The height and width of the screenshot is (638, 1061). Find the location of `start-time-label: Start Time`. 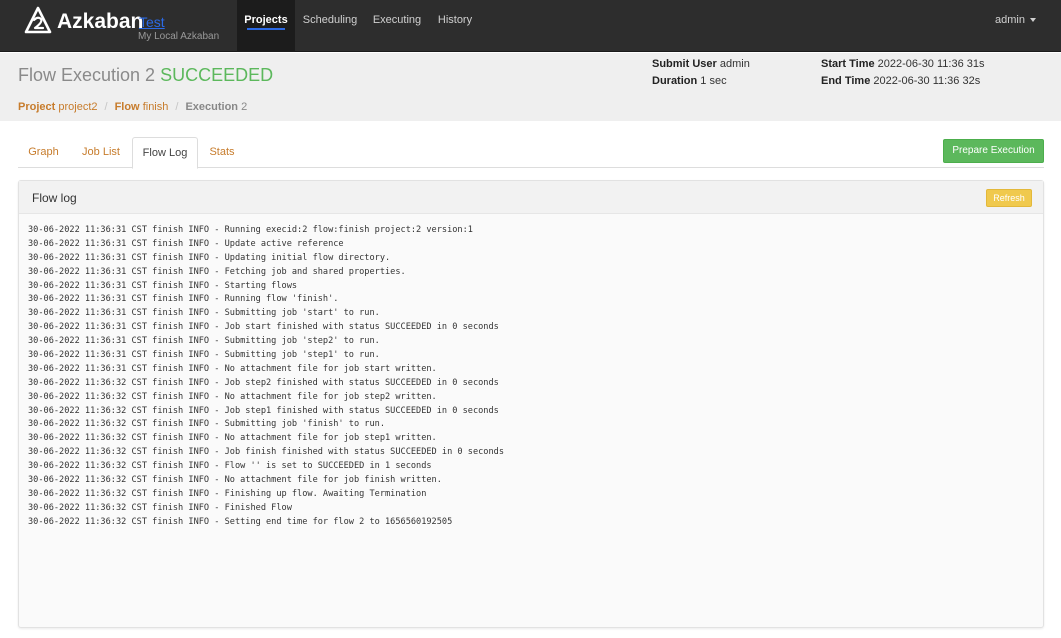

start-time-label: Start Time is located at coordinates (848, 64).